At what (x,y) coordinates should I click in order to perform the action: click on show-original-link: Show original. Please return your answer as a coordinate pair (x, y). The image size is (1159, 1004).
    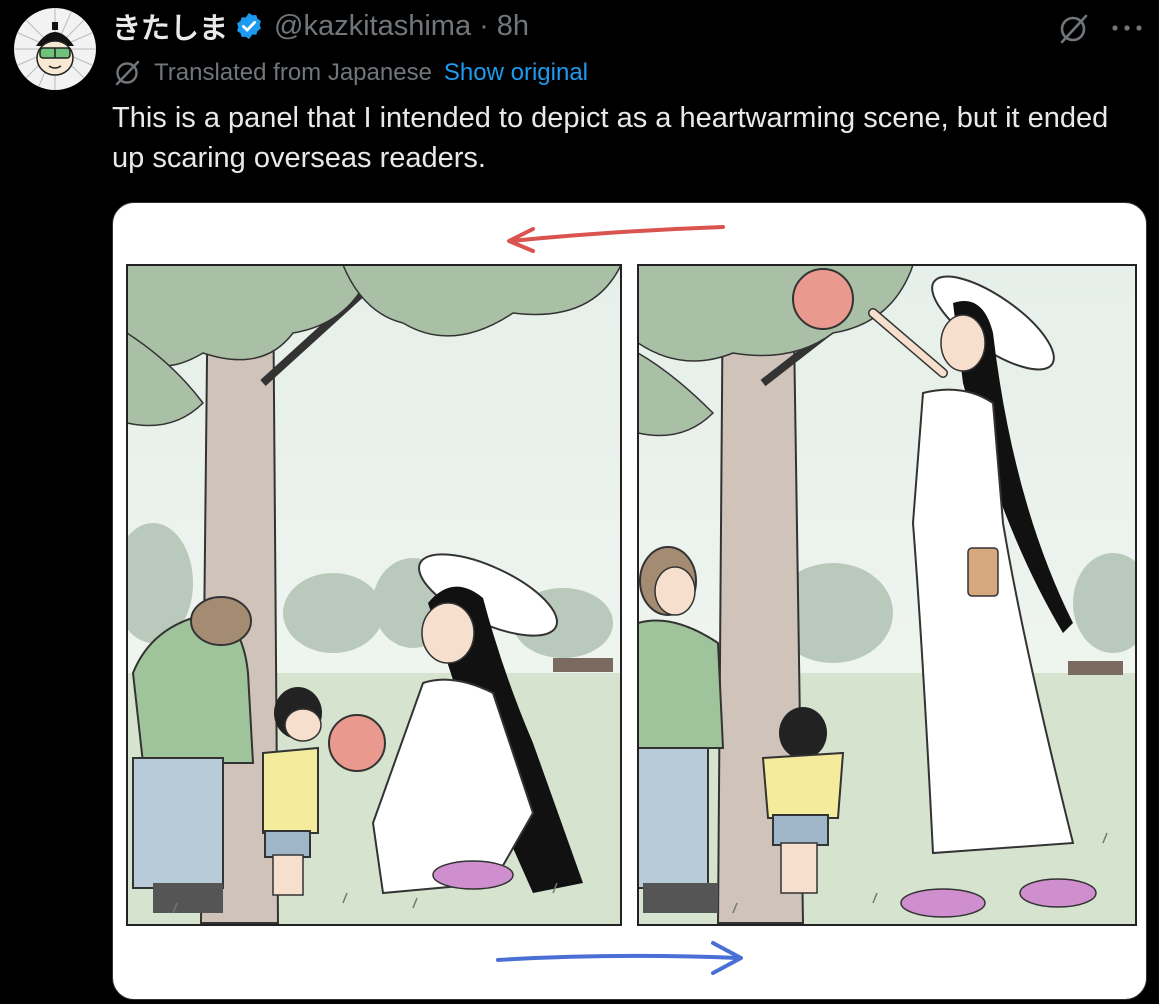
    Looking at the image, I should click on (516, 73).